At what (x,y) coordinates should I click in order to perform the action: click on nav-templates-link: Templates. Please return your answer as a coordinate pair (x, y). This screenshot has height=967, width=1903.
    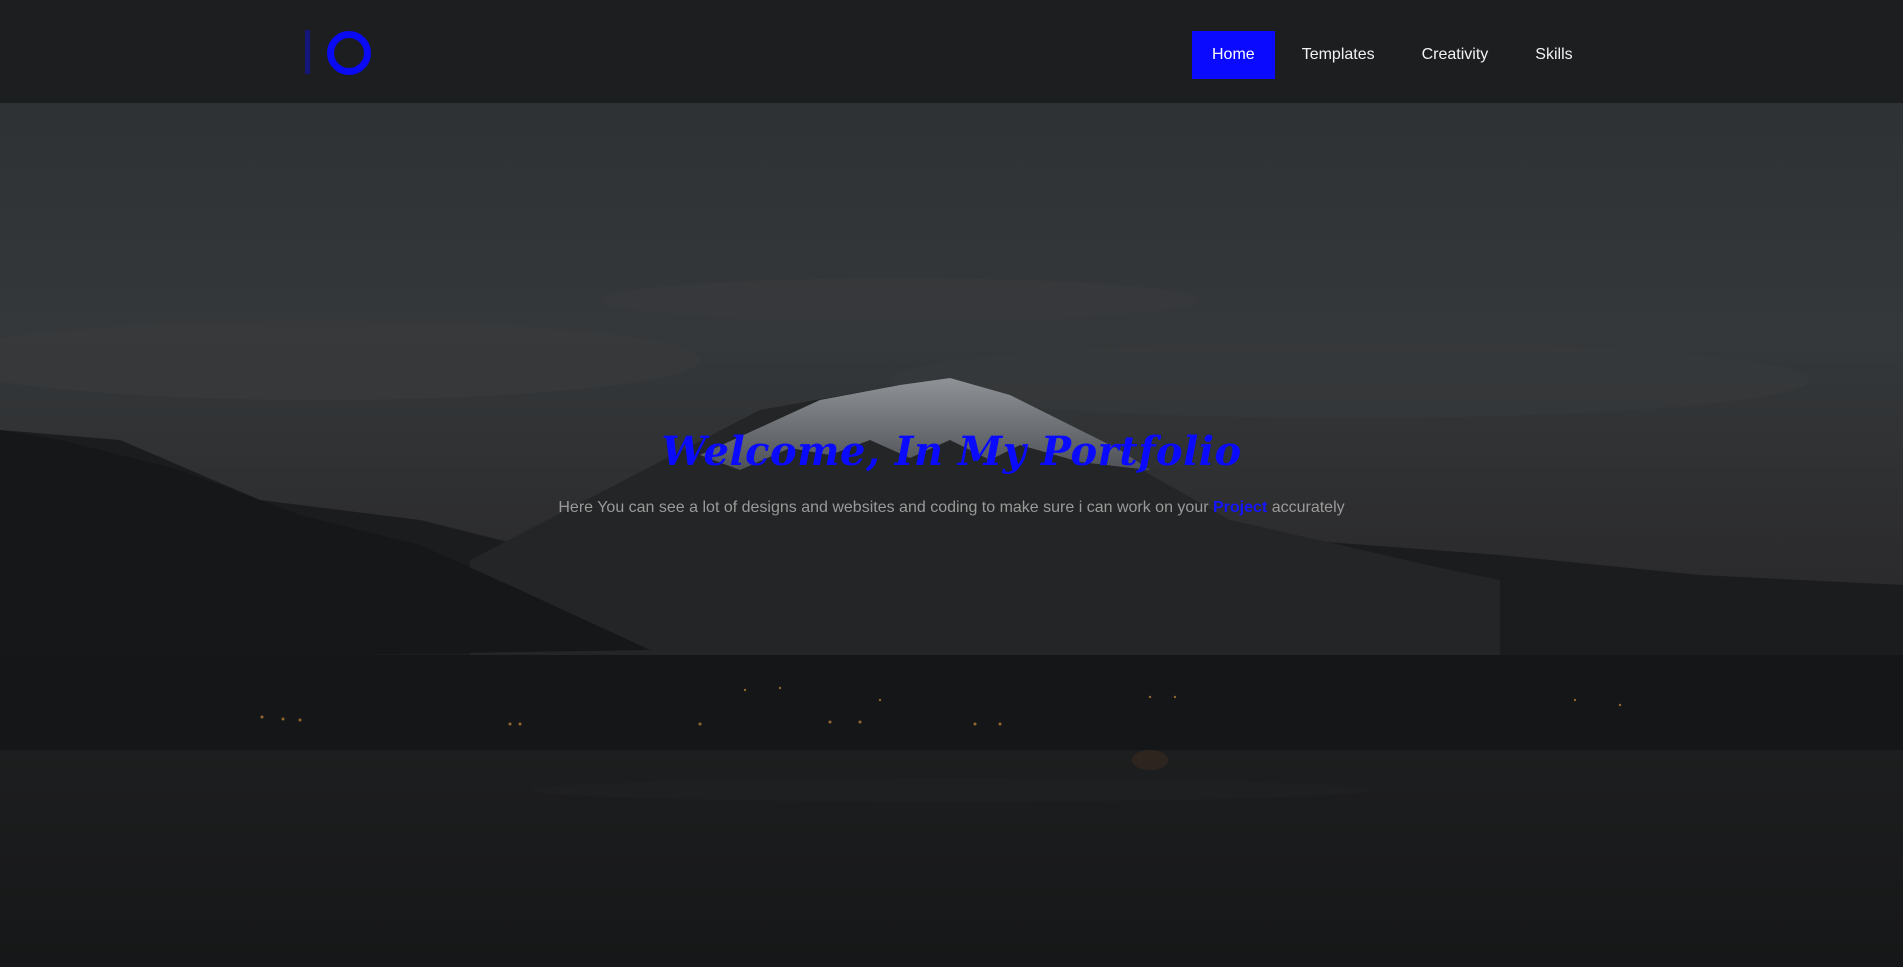
    Looking at the image, I should click on (1338, 55).